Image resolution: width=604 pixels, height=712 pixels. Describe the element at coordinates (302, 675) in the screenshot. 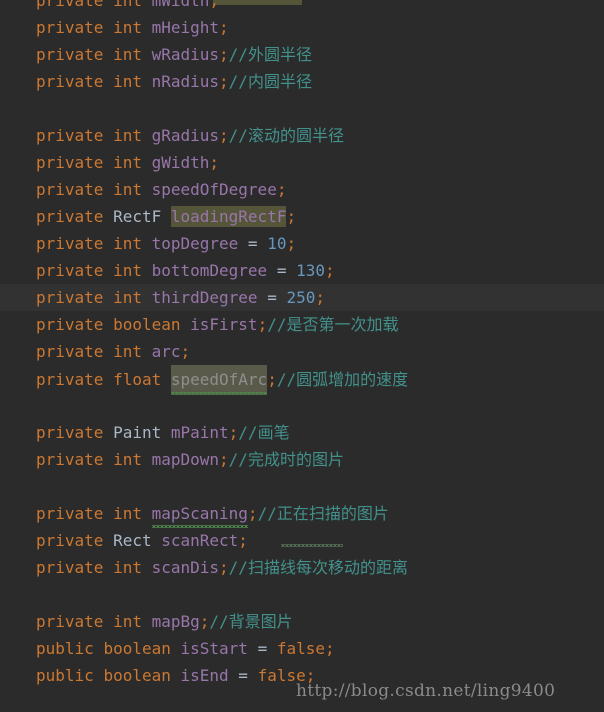

I see `code-line: public boolean isEnd = false;` at that location.